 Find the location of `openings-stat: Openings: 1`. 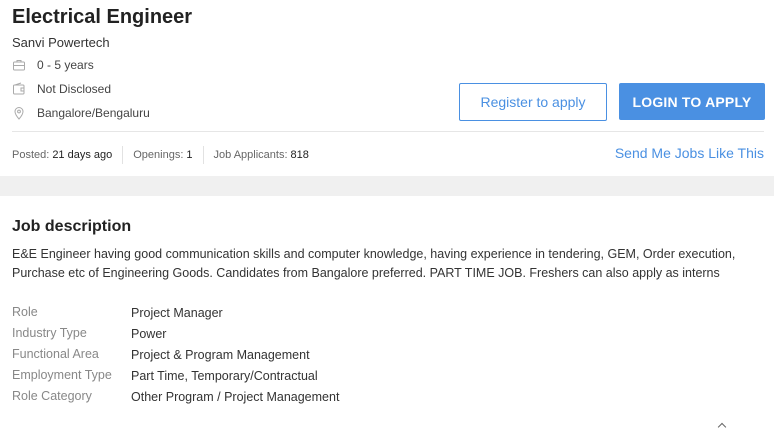

openings-stat: Openings: 1 is located at coordinates (162, 155).